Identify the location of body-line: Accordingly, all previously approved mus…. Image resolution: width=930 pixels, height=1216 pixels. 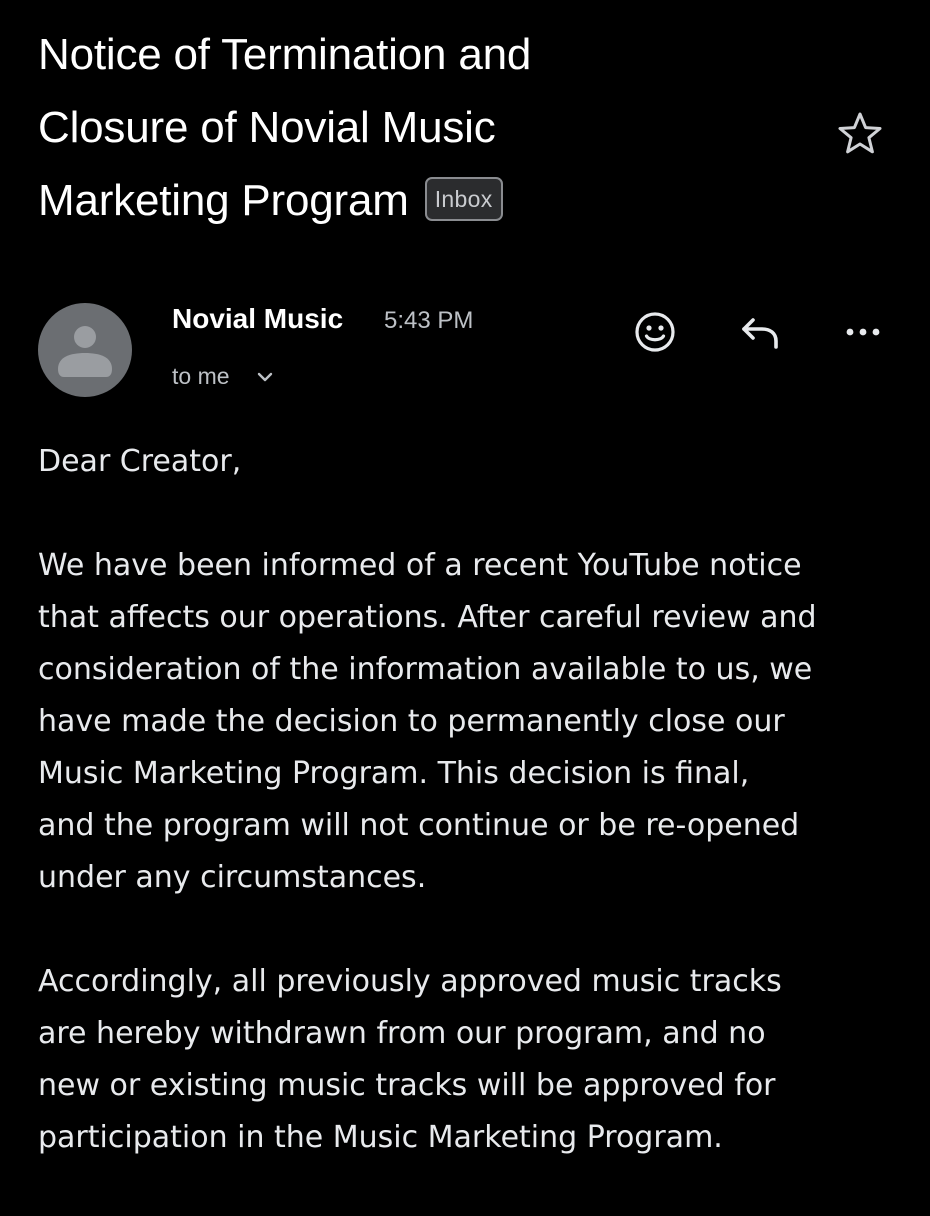
(410, 981).